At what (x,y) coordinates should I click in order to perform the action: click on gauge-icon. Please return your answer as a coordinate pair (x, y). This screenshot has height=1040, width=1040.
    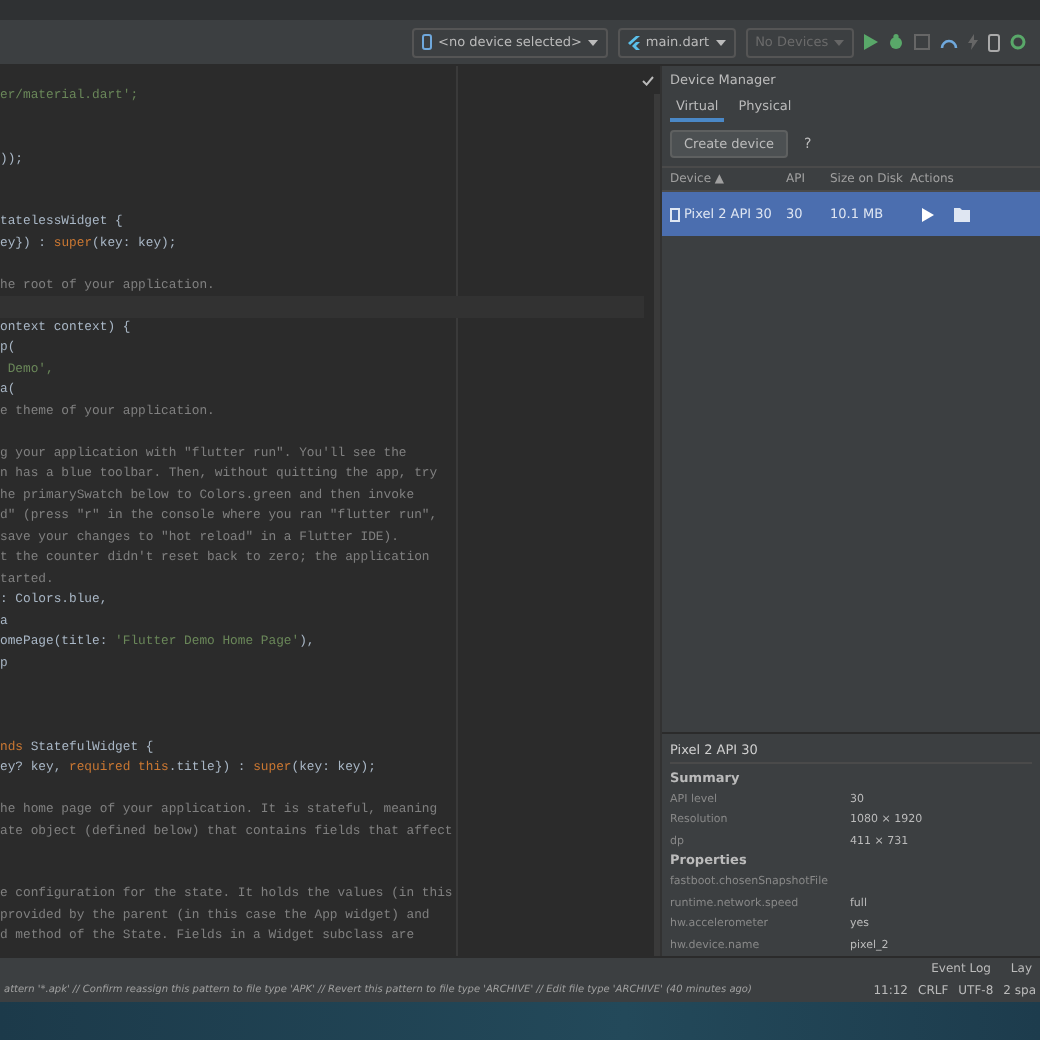
    Looking at the image, I should click on (949, 42).